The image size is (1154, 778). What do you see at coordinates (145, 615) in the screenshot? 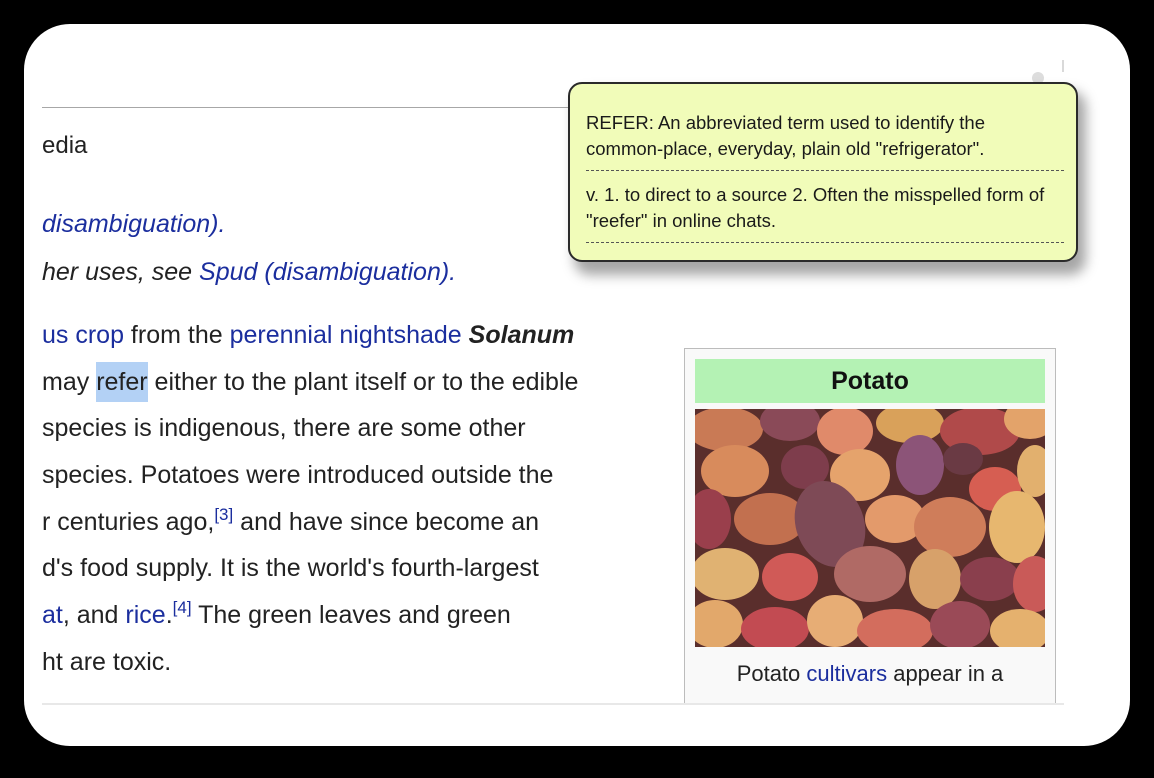
I see `rice-link: rice` at bounding box center [145, 615].